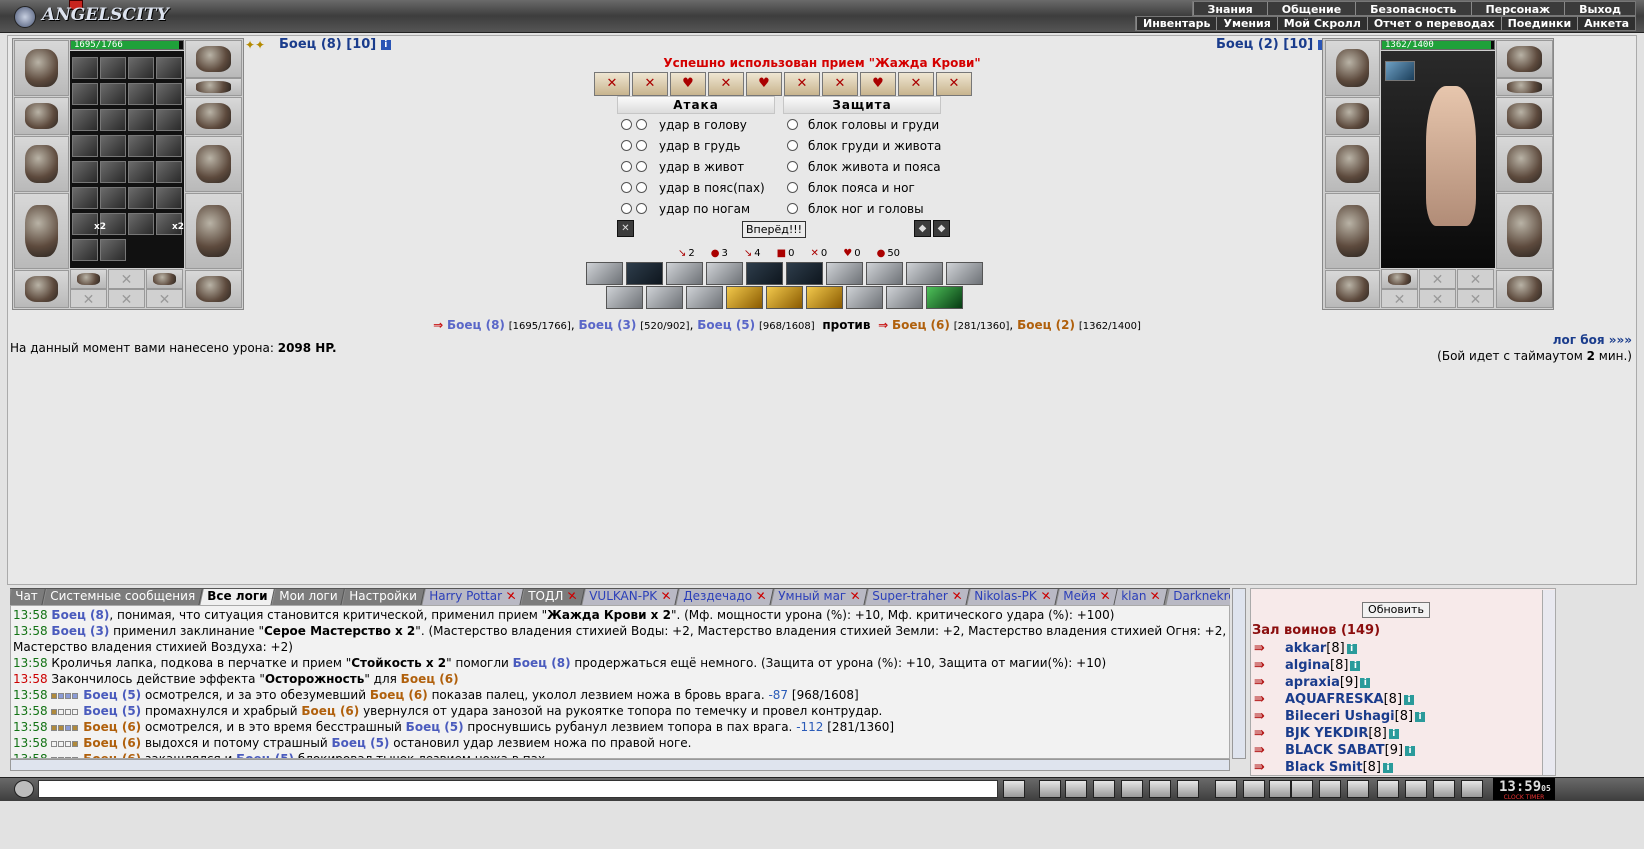  I want to click on menu-exit: Выход, so click(1599, 9).